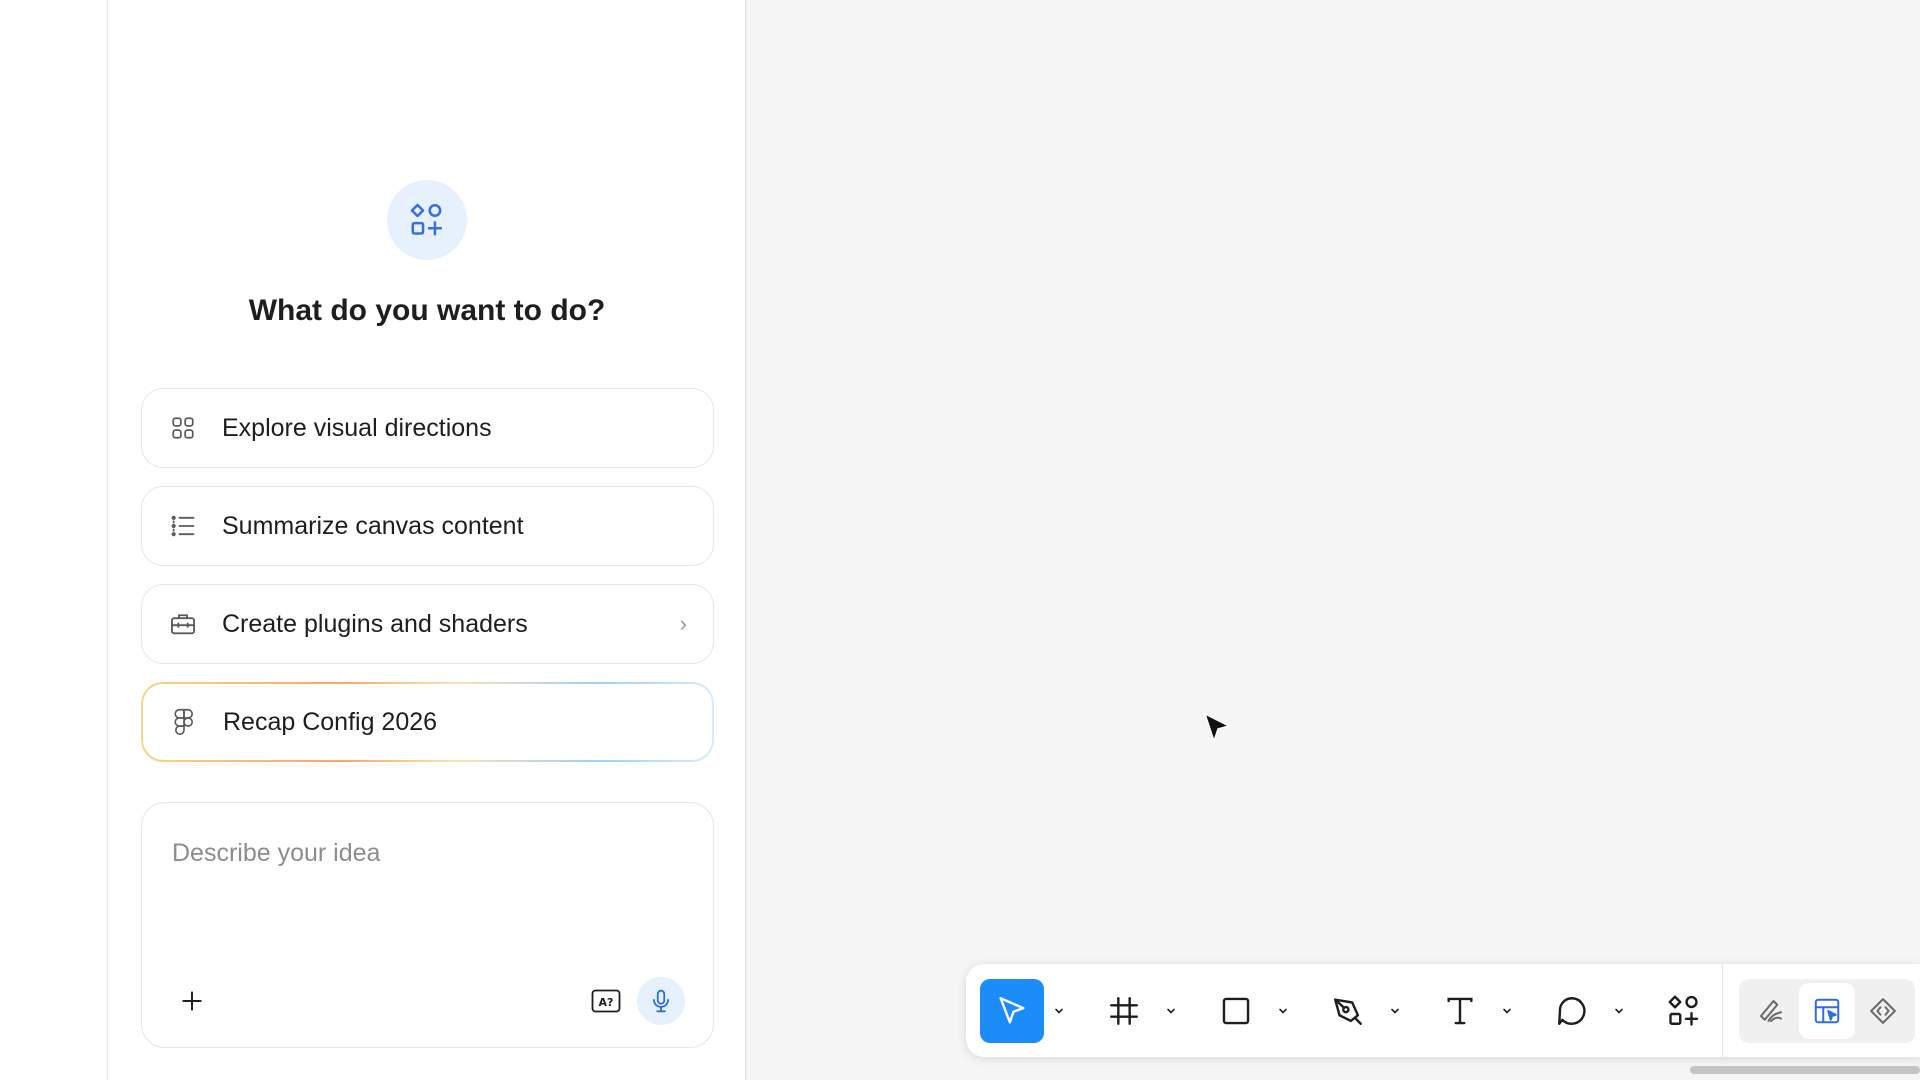  I want to click on draw-icon, so click(1771, 1010).